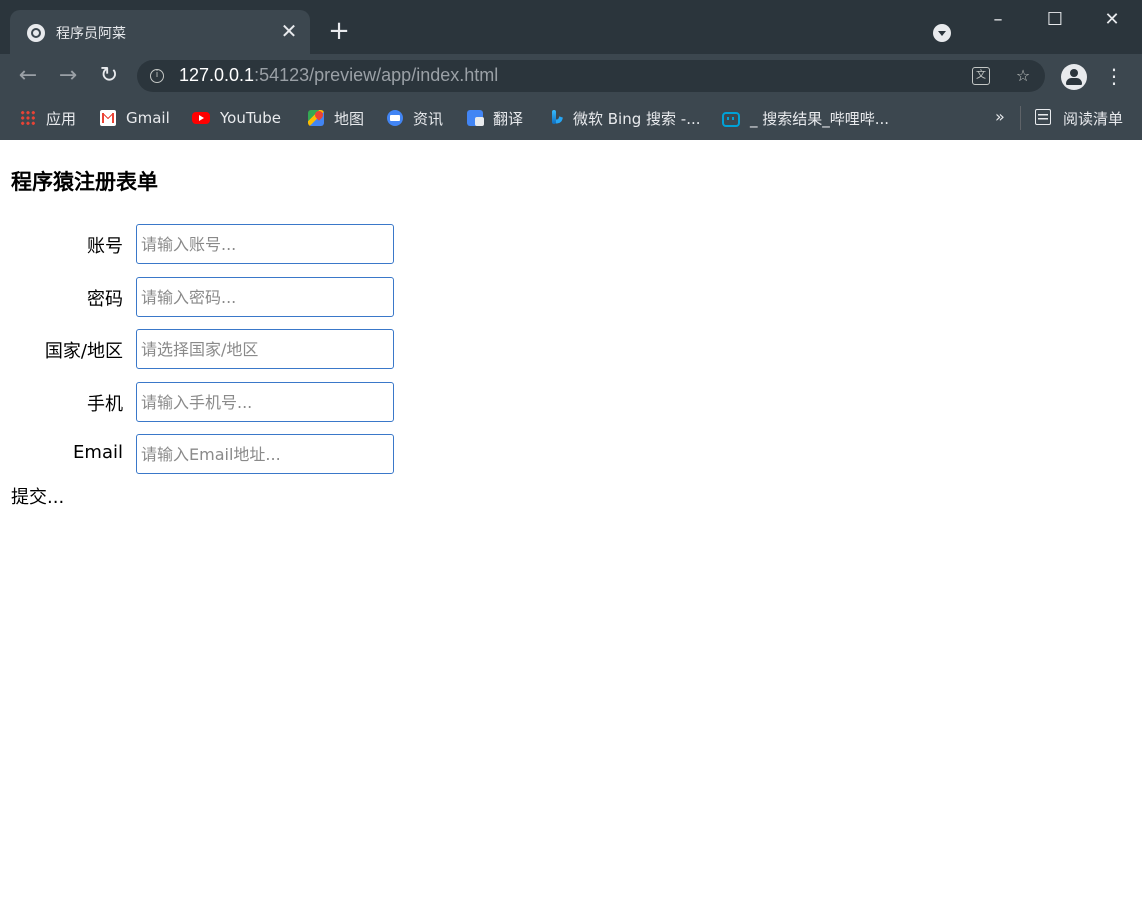 This screenshot has height=902, width=1142. I want to click on window-close-icon: ✕, so click(1112, 20).